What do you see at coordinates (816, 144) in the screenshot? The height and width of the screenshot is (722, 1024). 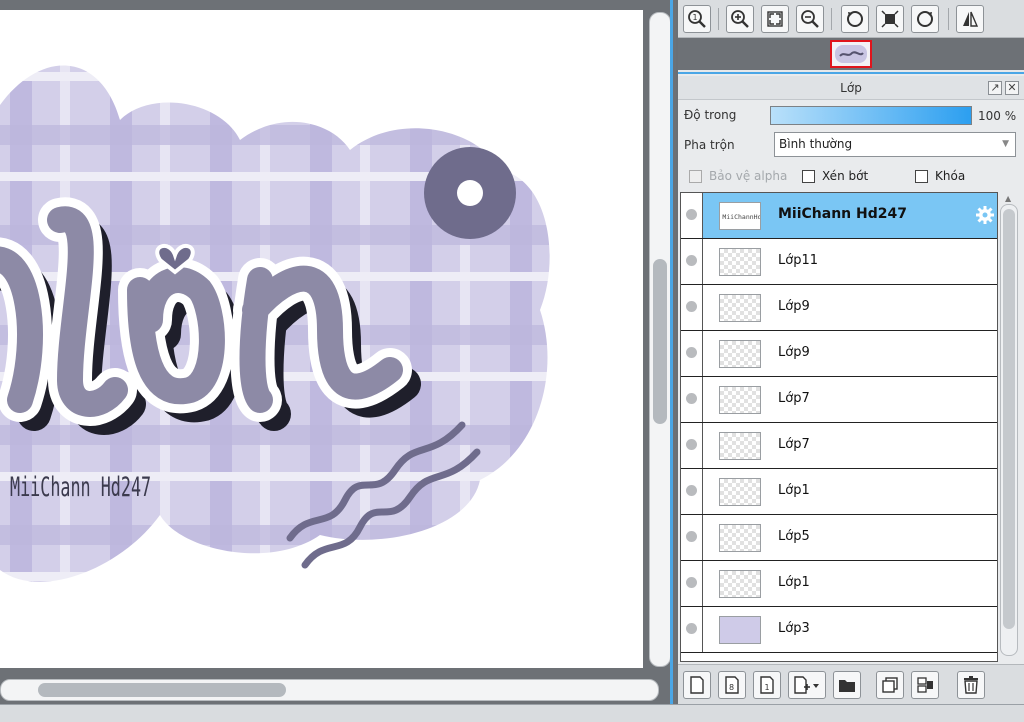 I see `blend-mode-value: Bình thường` at bounding box center [816, 144].